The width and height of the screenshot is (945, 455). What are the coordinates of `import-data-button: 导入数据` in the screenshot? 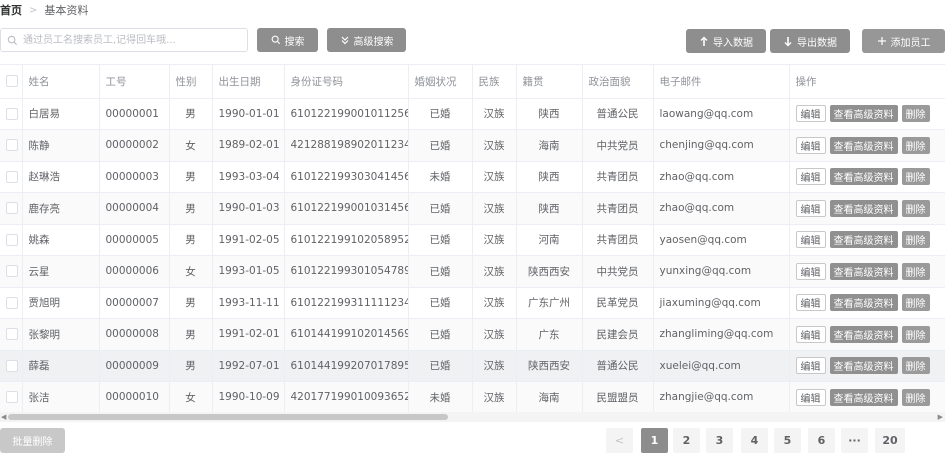 It's located at (726, 41).